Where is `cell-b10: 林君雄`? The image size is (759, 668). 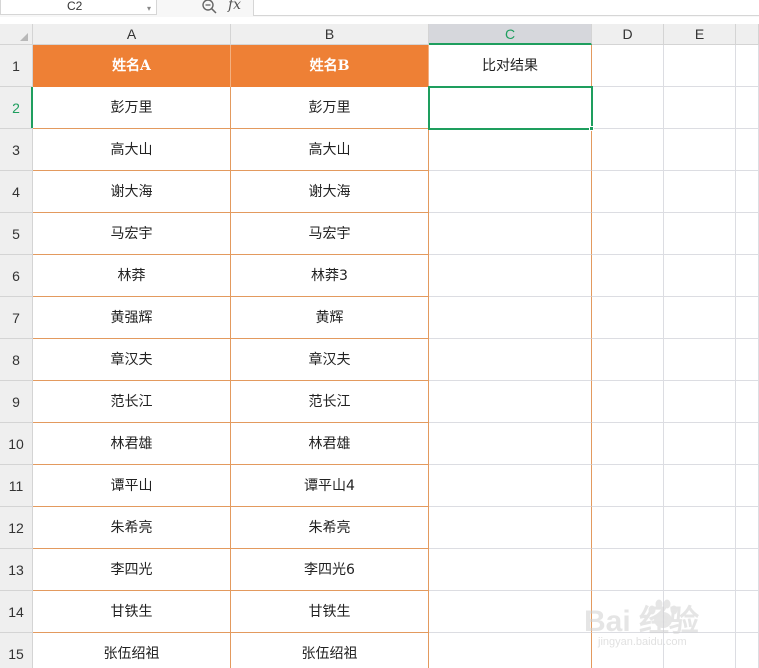
cell-b10: 林君雄 is located at coordinates (330, 444).